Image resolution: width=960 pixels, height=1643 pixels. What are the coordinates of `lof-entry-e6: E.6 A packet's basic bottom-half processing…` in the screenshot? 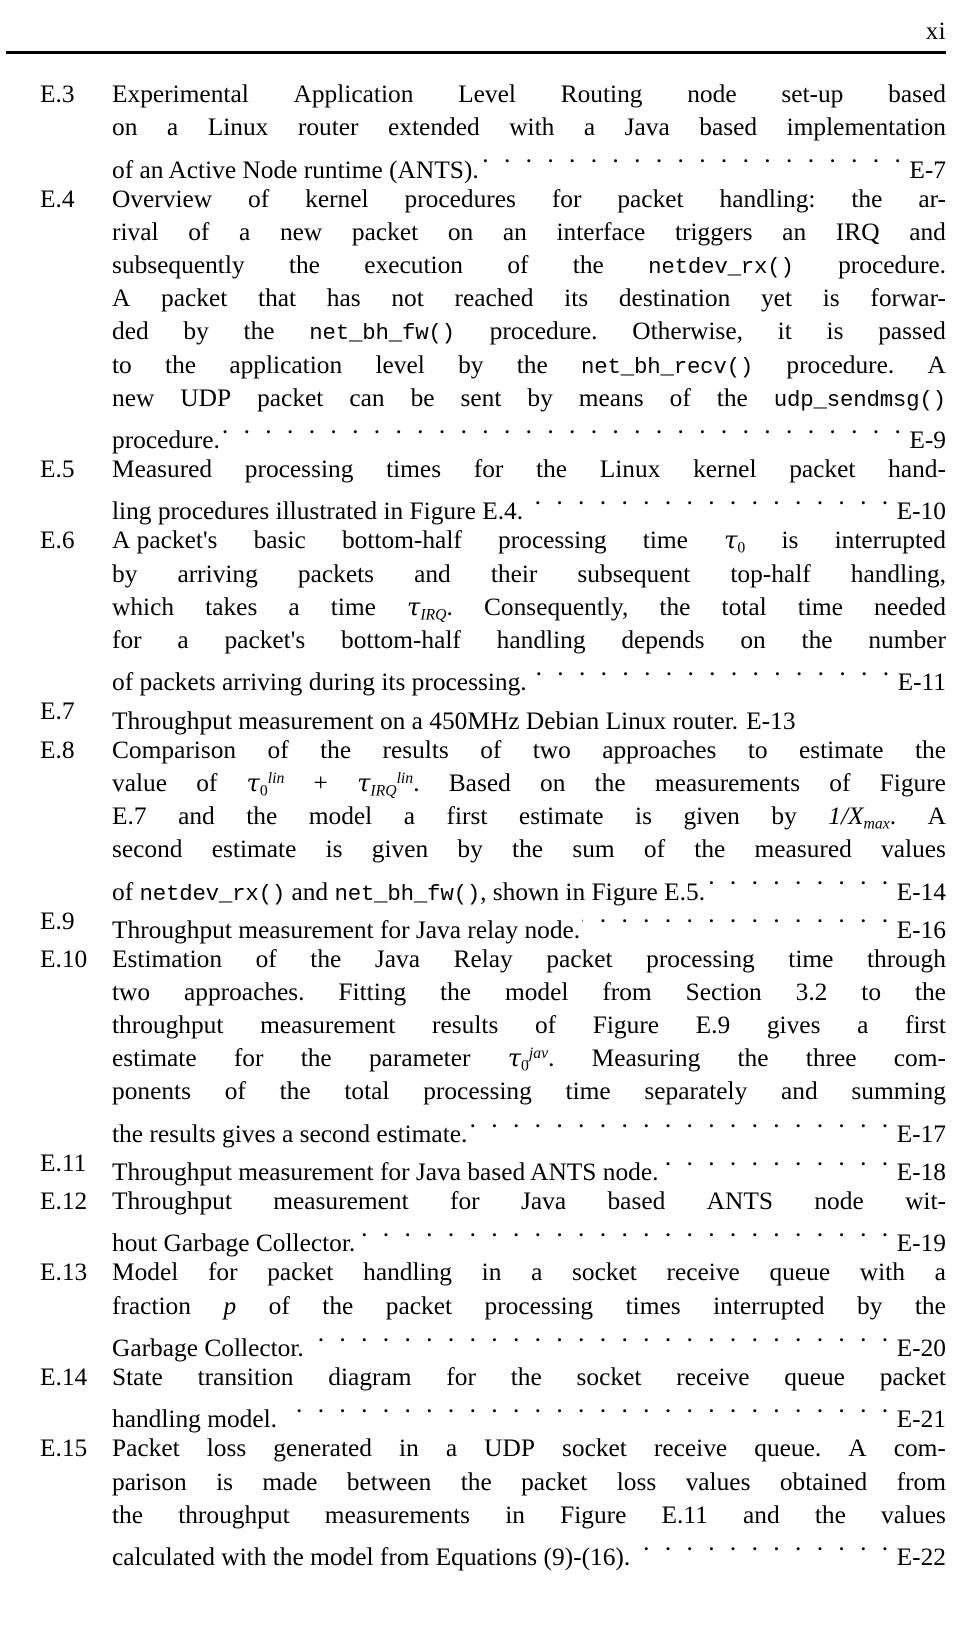 It's located at (493, 610).